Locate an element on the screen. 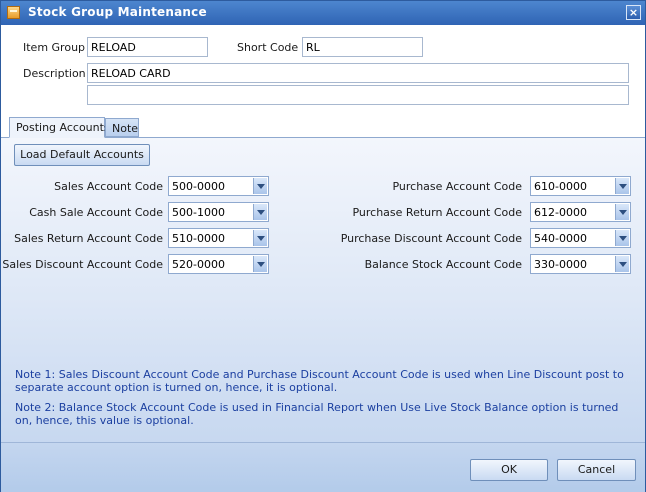 Image resolution: width=646 pixels, height=492 pixels. sales-return-account-code-select: 510-0000 is located at coordinates (218, 238).